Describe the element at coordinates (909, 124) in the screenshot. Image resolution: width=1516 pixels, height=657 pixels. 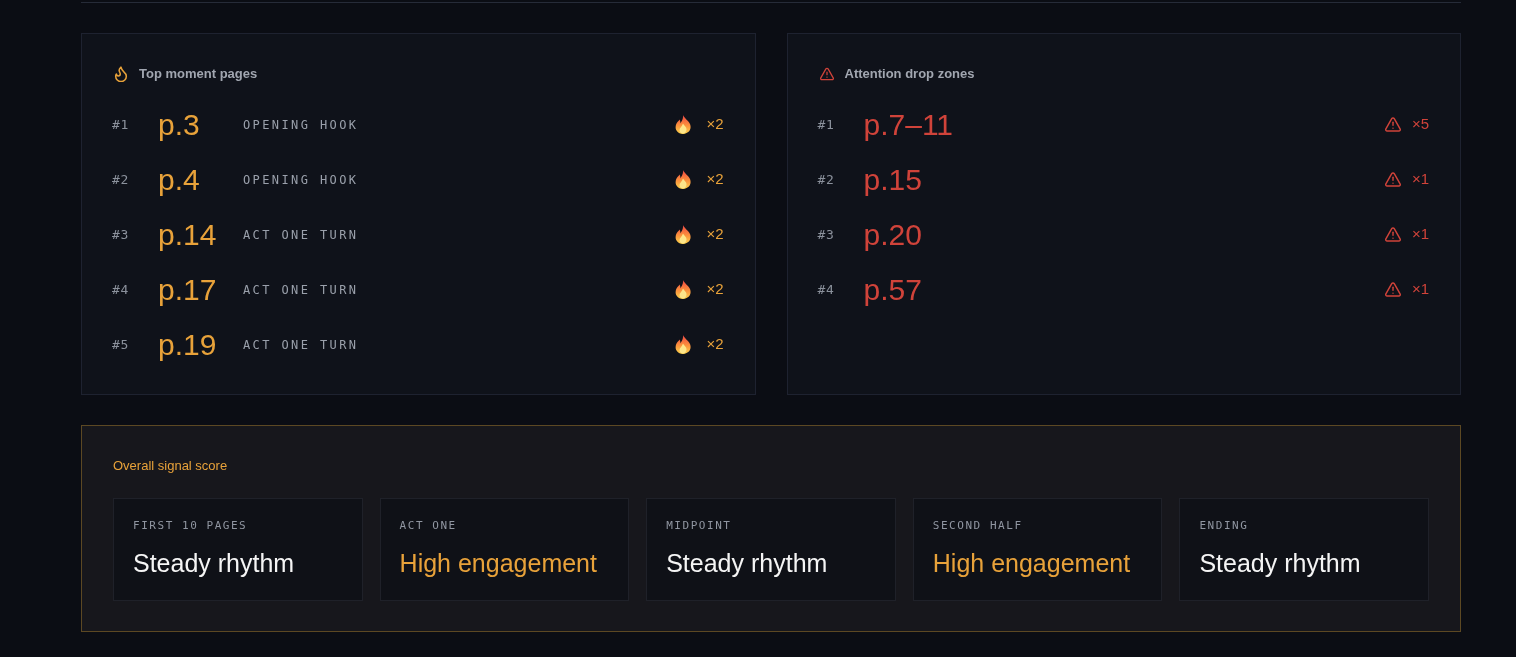
I see `page-number: p.7–11` at that location.